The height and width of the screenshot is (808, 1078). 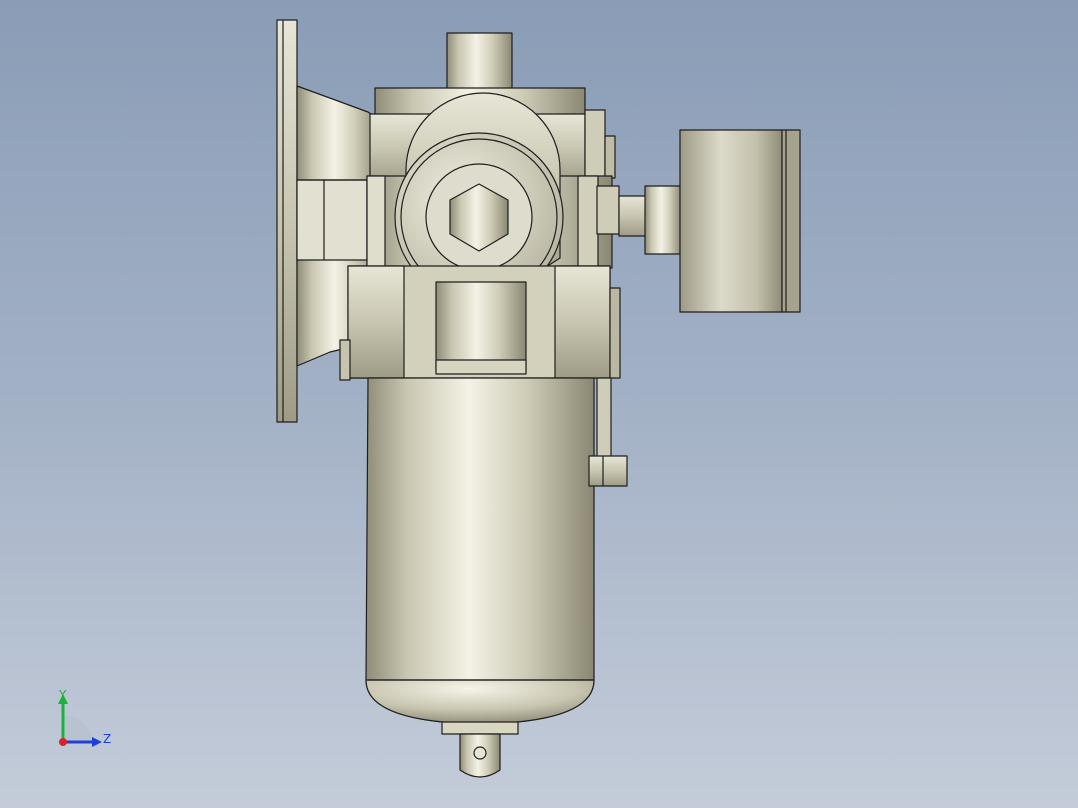 What do you see at coordinates (608, 432) in the screenshot?
I see `drain-lever` at bounding box center [608, 432].